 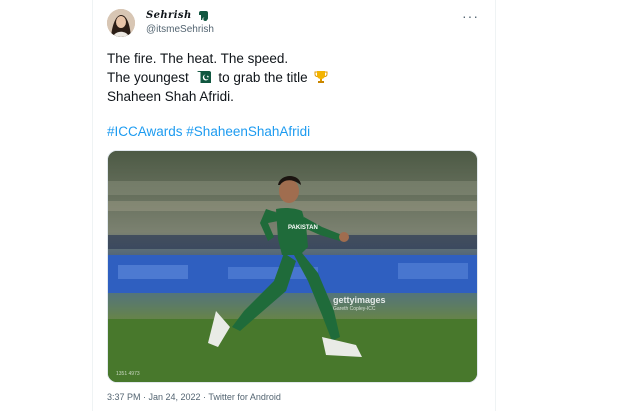 I want to click on more-options-icon: ···, so click(x=470, y=16).